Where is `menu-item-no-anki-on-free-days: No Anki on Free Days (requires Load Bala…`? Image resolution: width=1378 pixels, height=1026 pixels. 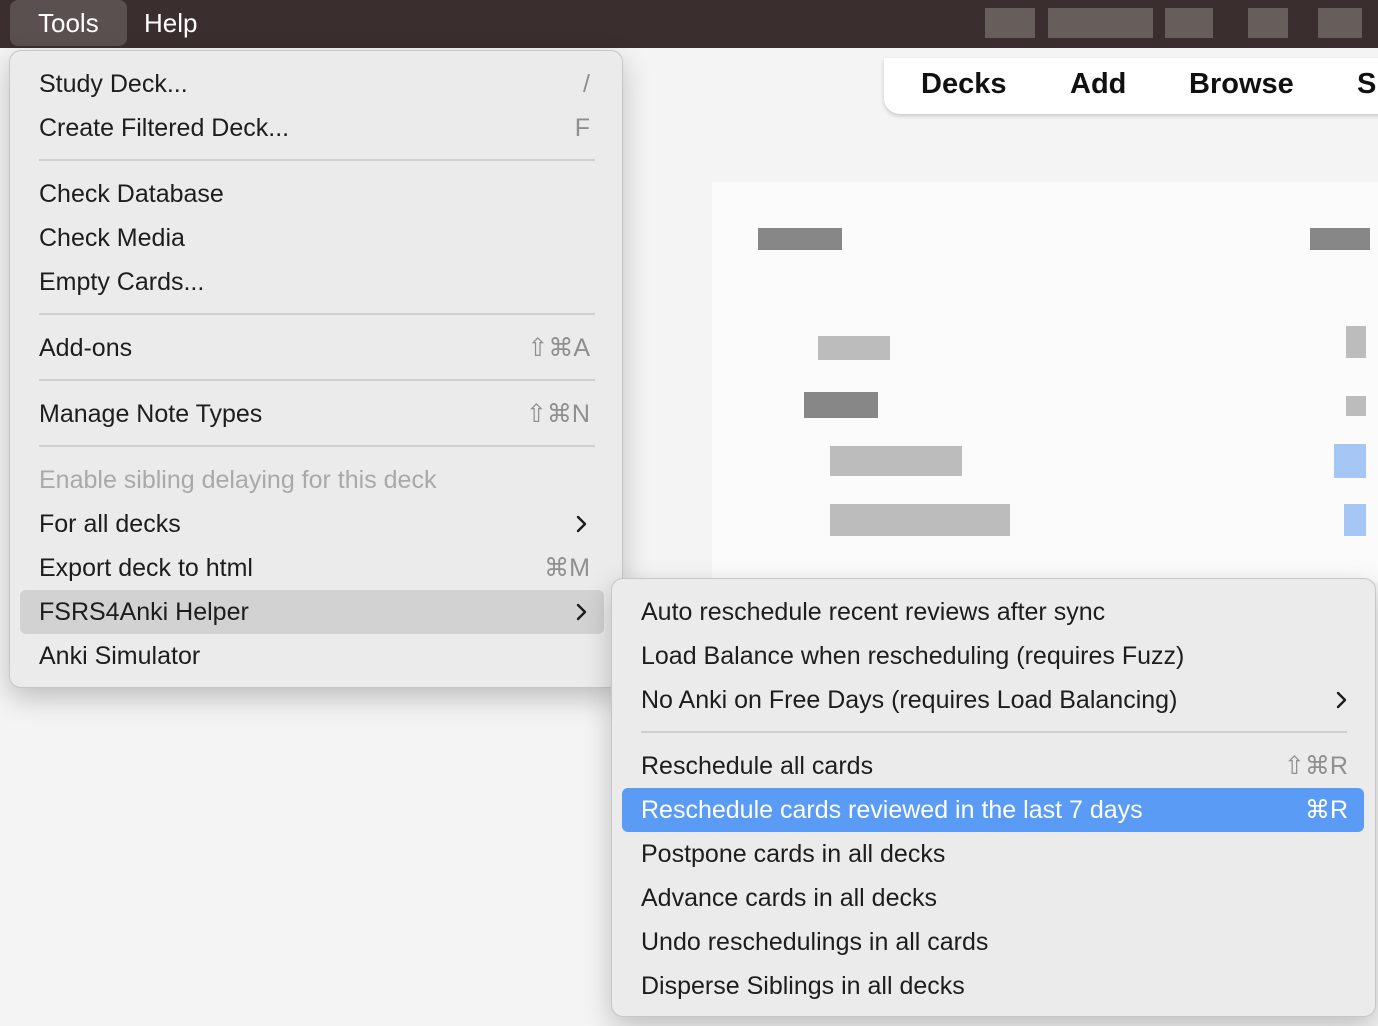
menu-item-no-anki-on-free-days: No Anki on Free Days (requires Load Bala… is located at coordinates (993, 700).